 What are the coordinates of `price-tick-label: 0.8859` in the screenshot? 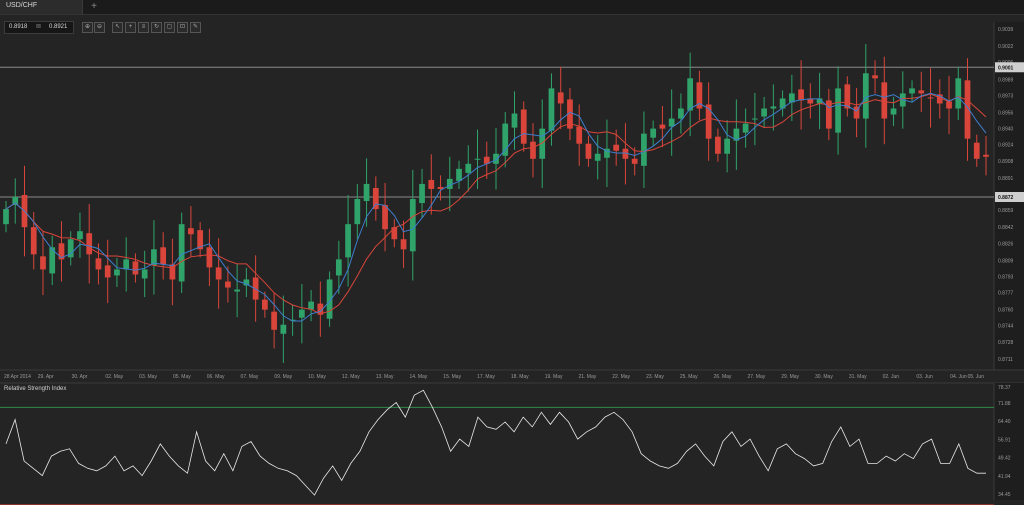 It's located at (1006, 211).